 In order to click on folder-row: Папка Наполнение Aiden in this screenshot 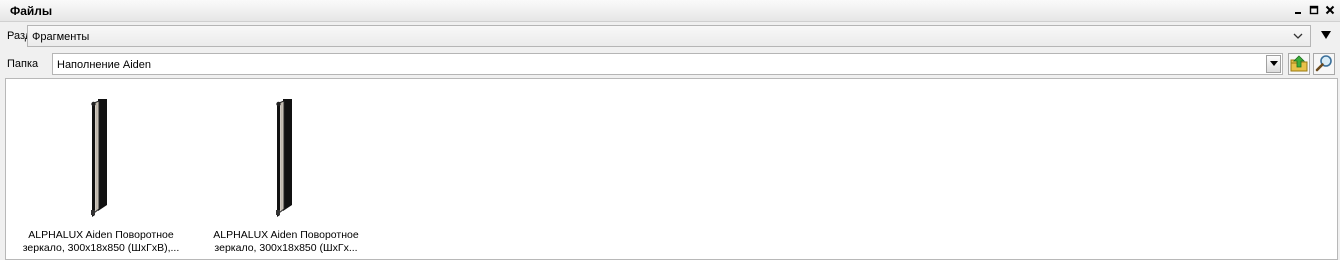, I will do `click(670, 64)`.